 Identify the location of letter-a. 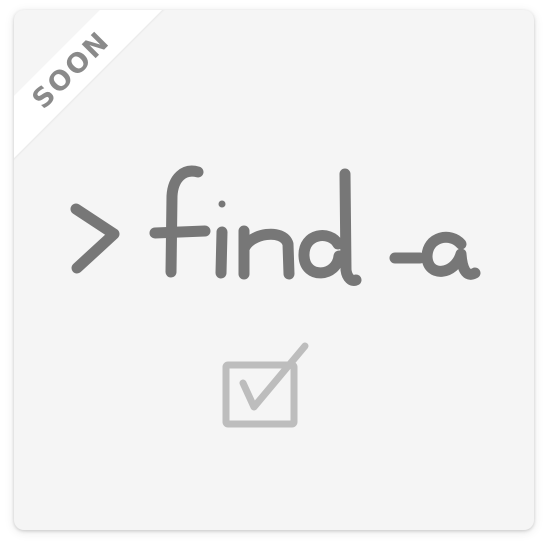
(451, 255).